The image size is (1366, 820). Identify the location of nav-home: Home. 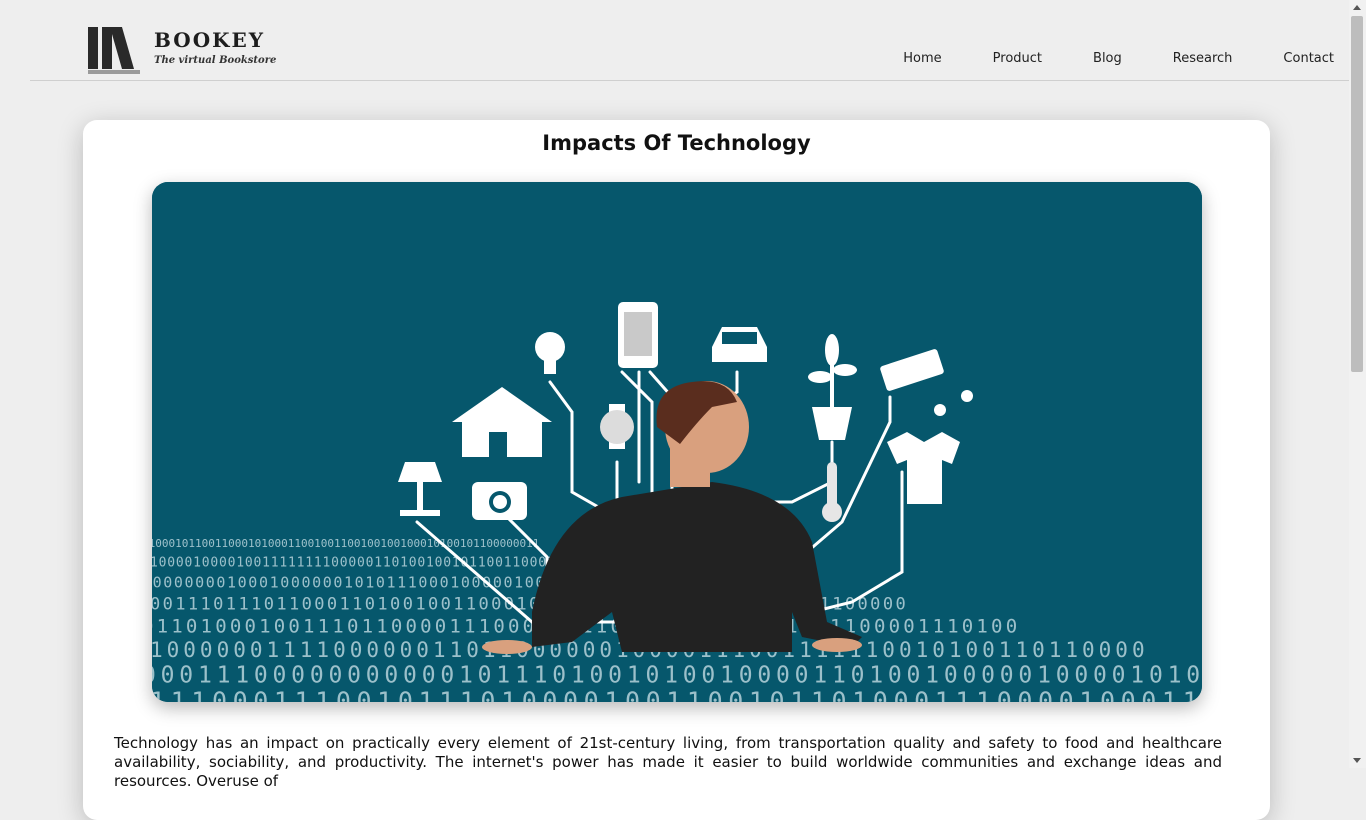
(922, 58).